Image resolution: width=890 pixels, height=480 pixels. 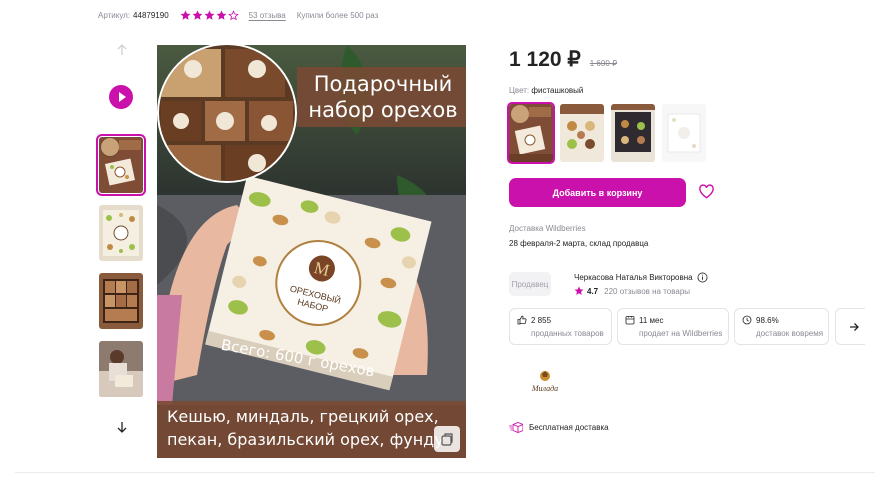 I want to click on stat-card-sold: 2 855 проданных товаров, so click(x=560, y=326).